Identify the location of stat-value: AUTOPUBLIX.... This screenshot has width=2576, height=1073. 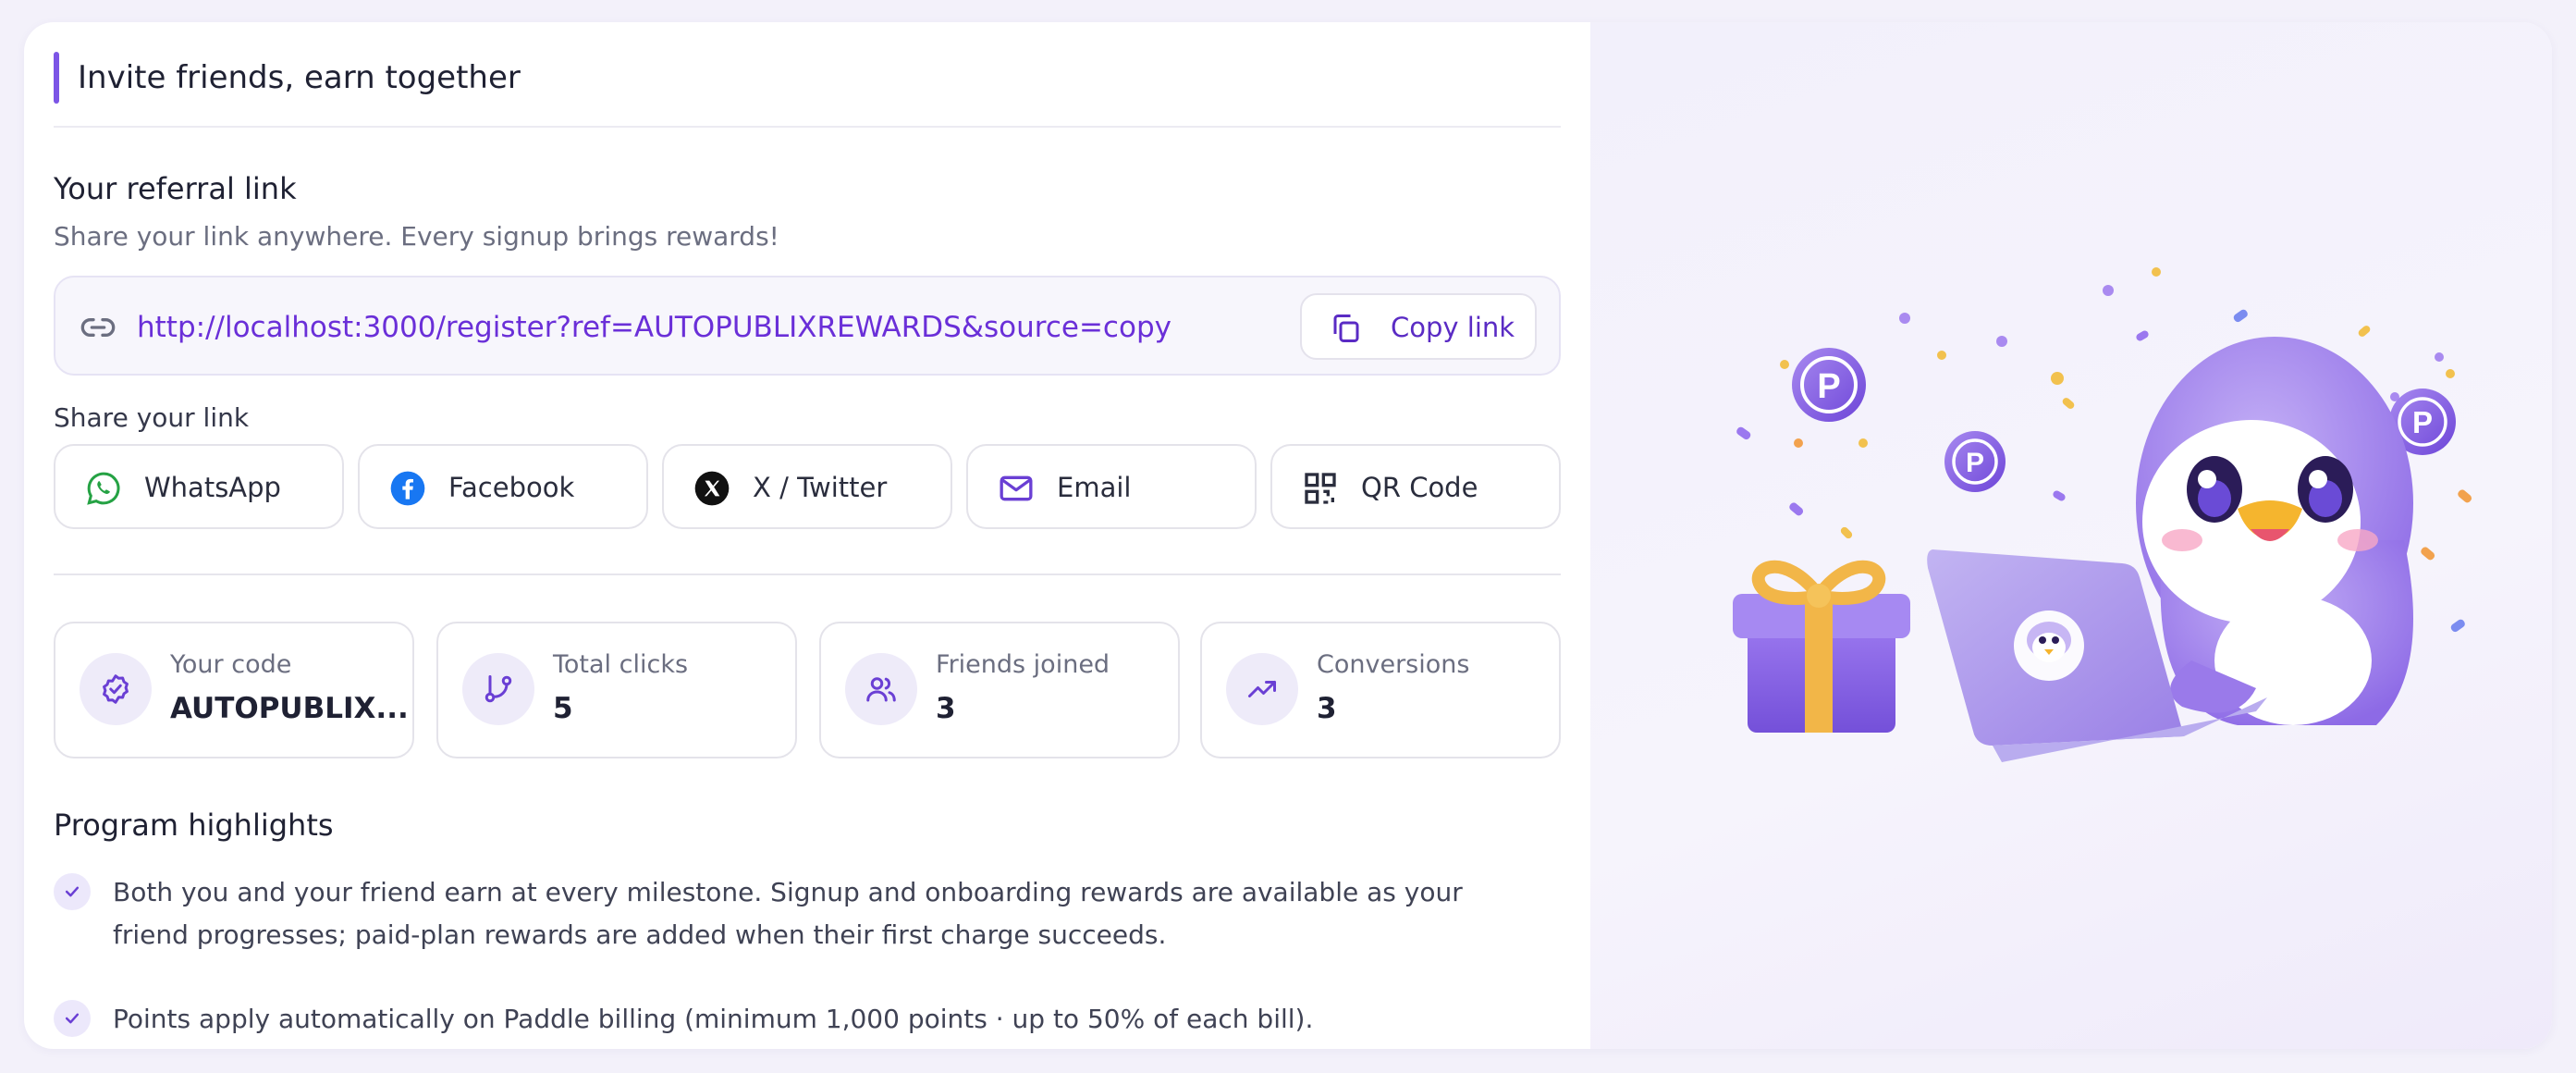
(289, 708).